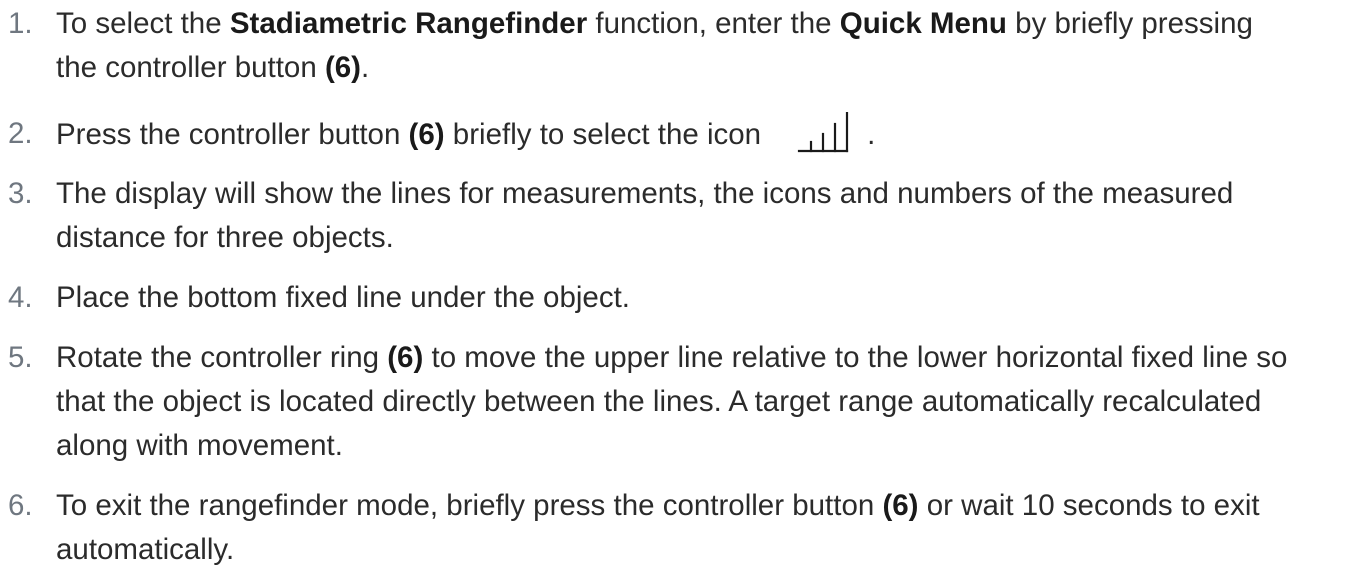 The width and height of the screenshot is (1367, 572). I want to click on stadiametric-rangefinder-icon, so click(823, 132).